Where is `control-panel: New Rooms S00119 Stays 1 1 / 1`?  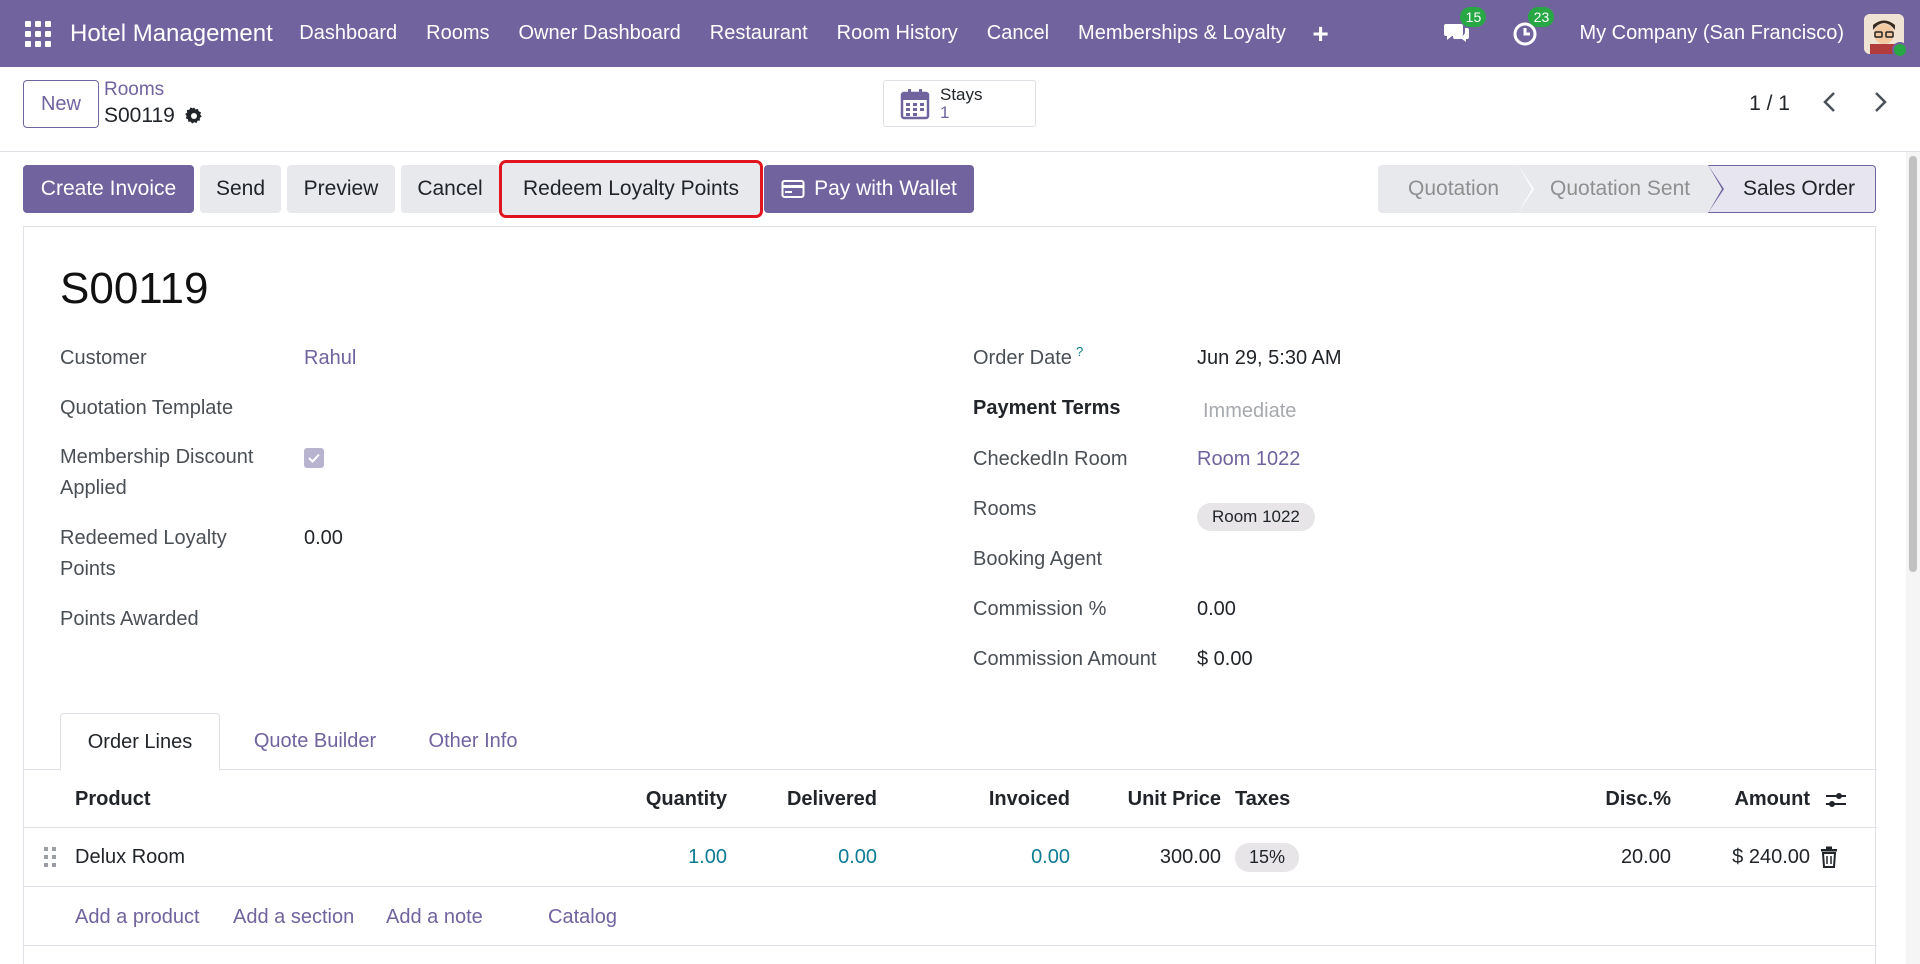 control-panel: New Rooms S00119 Stays 1 1 / 1 is located at coordinates (960, 109).